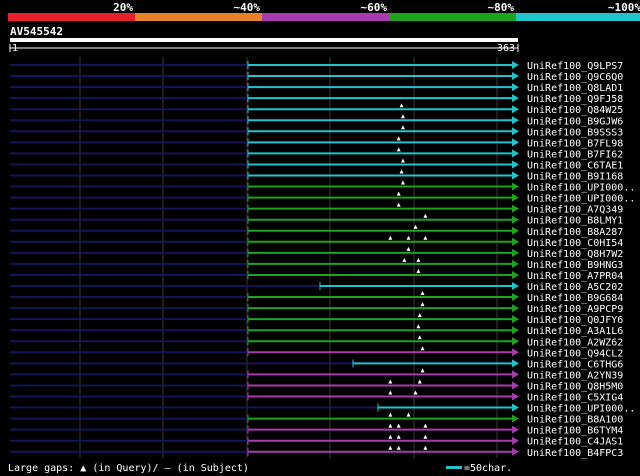 The height and width of the screenshot is (476, 640). What do you see at coordinates (264, 48) in the screenshot?
I see `query-axis: 1 363` at bounding box center [264, 48].